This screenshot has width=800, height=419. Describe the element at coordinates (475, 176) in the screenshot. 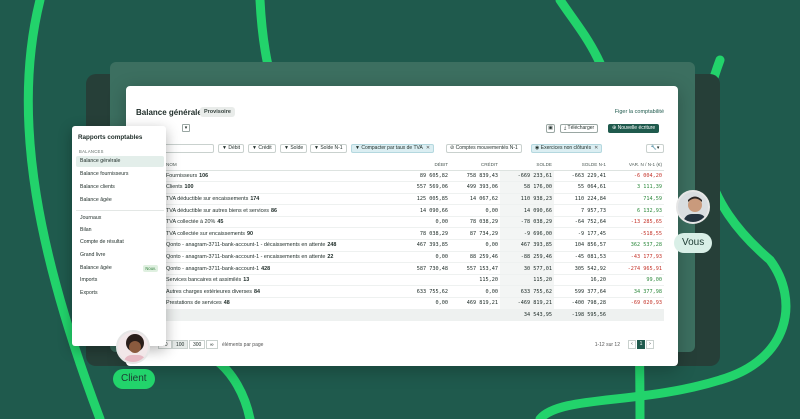

I see `cell-credit: 758 839,43` at that location.